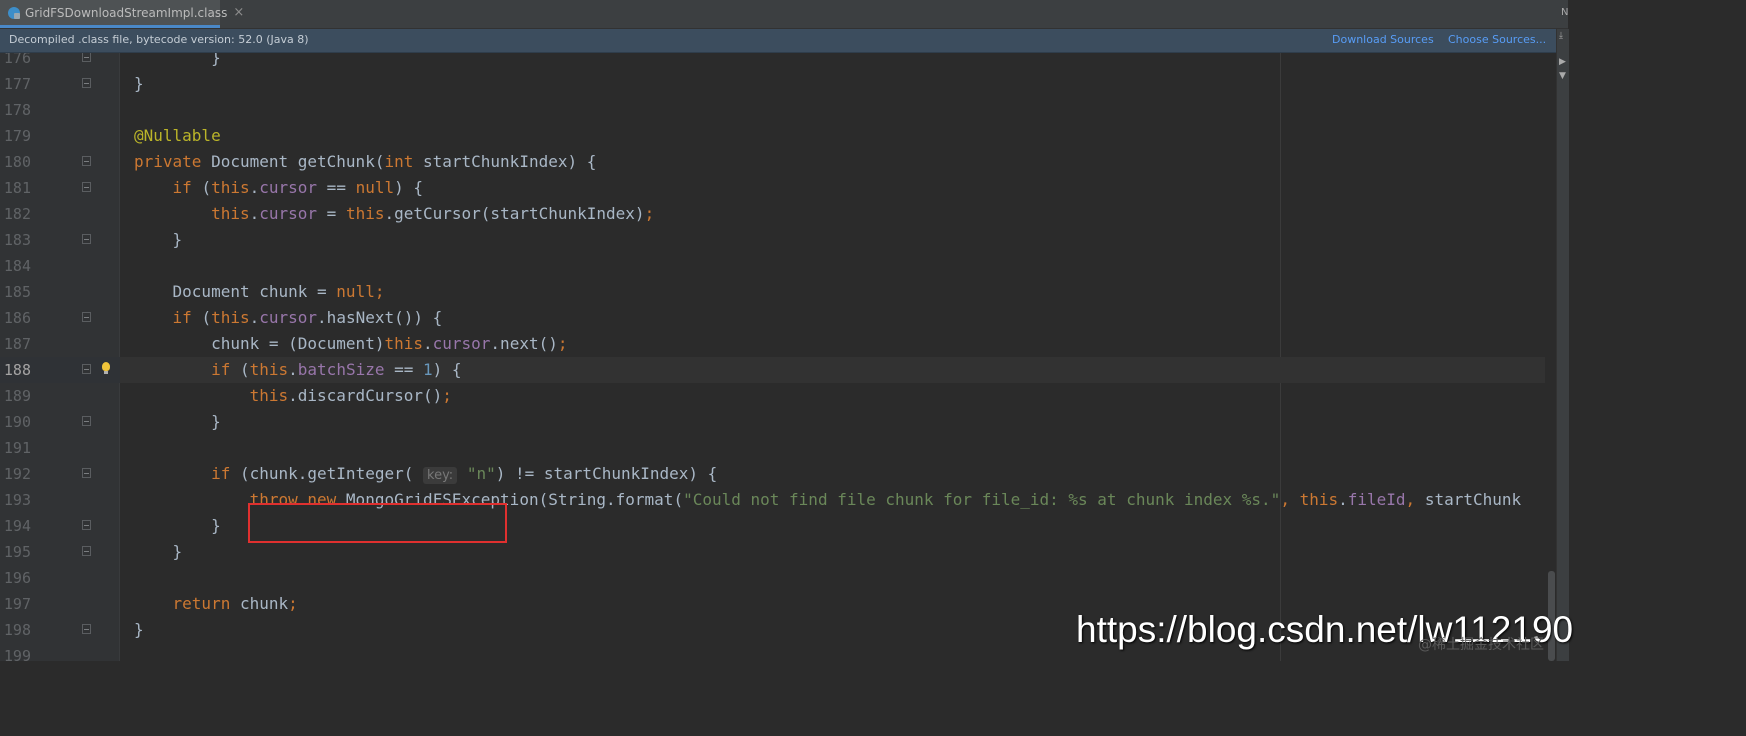  I want to click on code-token: .discardCursor(), so click(365, 395).